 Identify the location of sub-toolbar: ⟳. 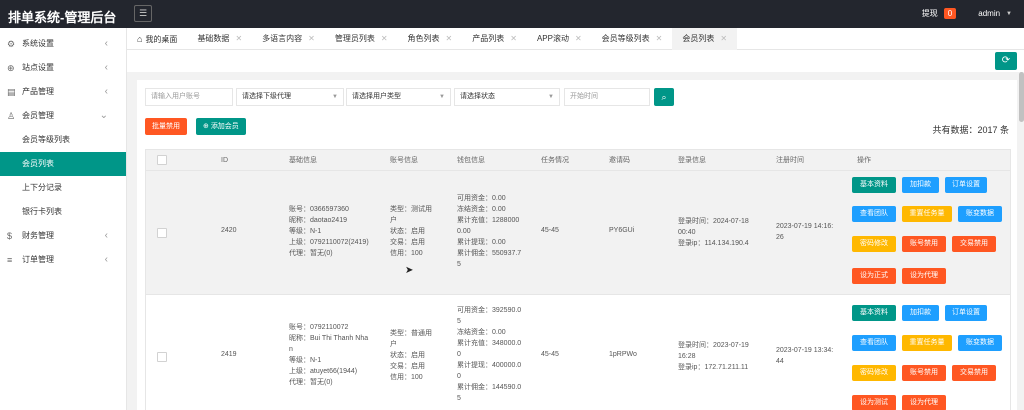
(575, 61).